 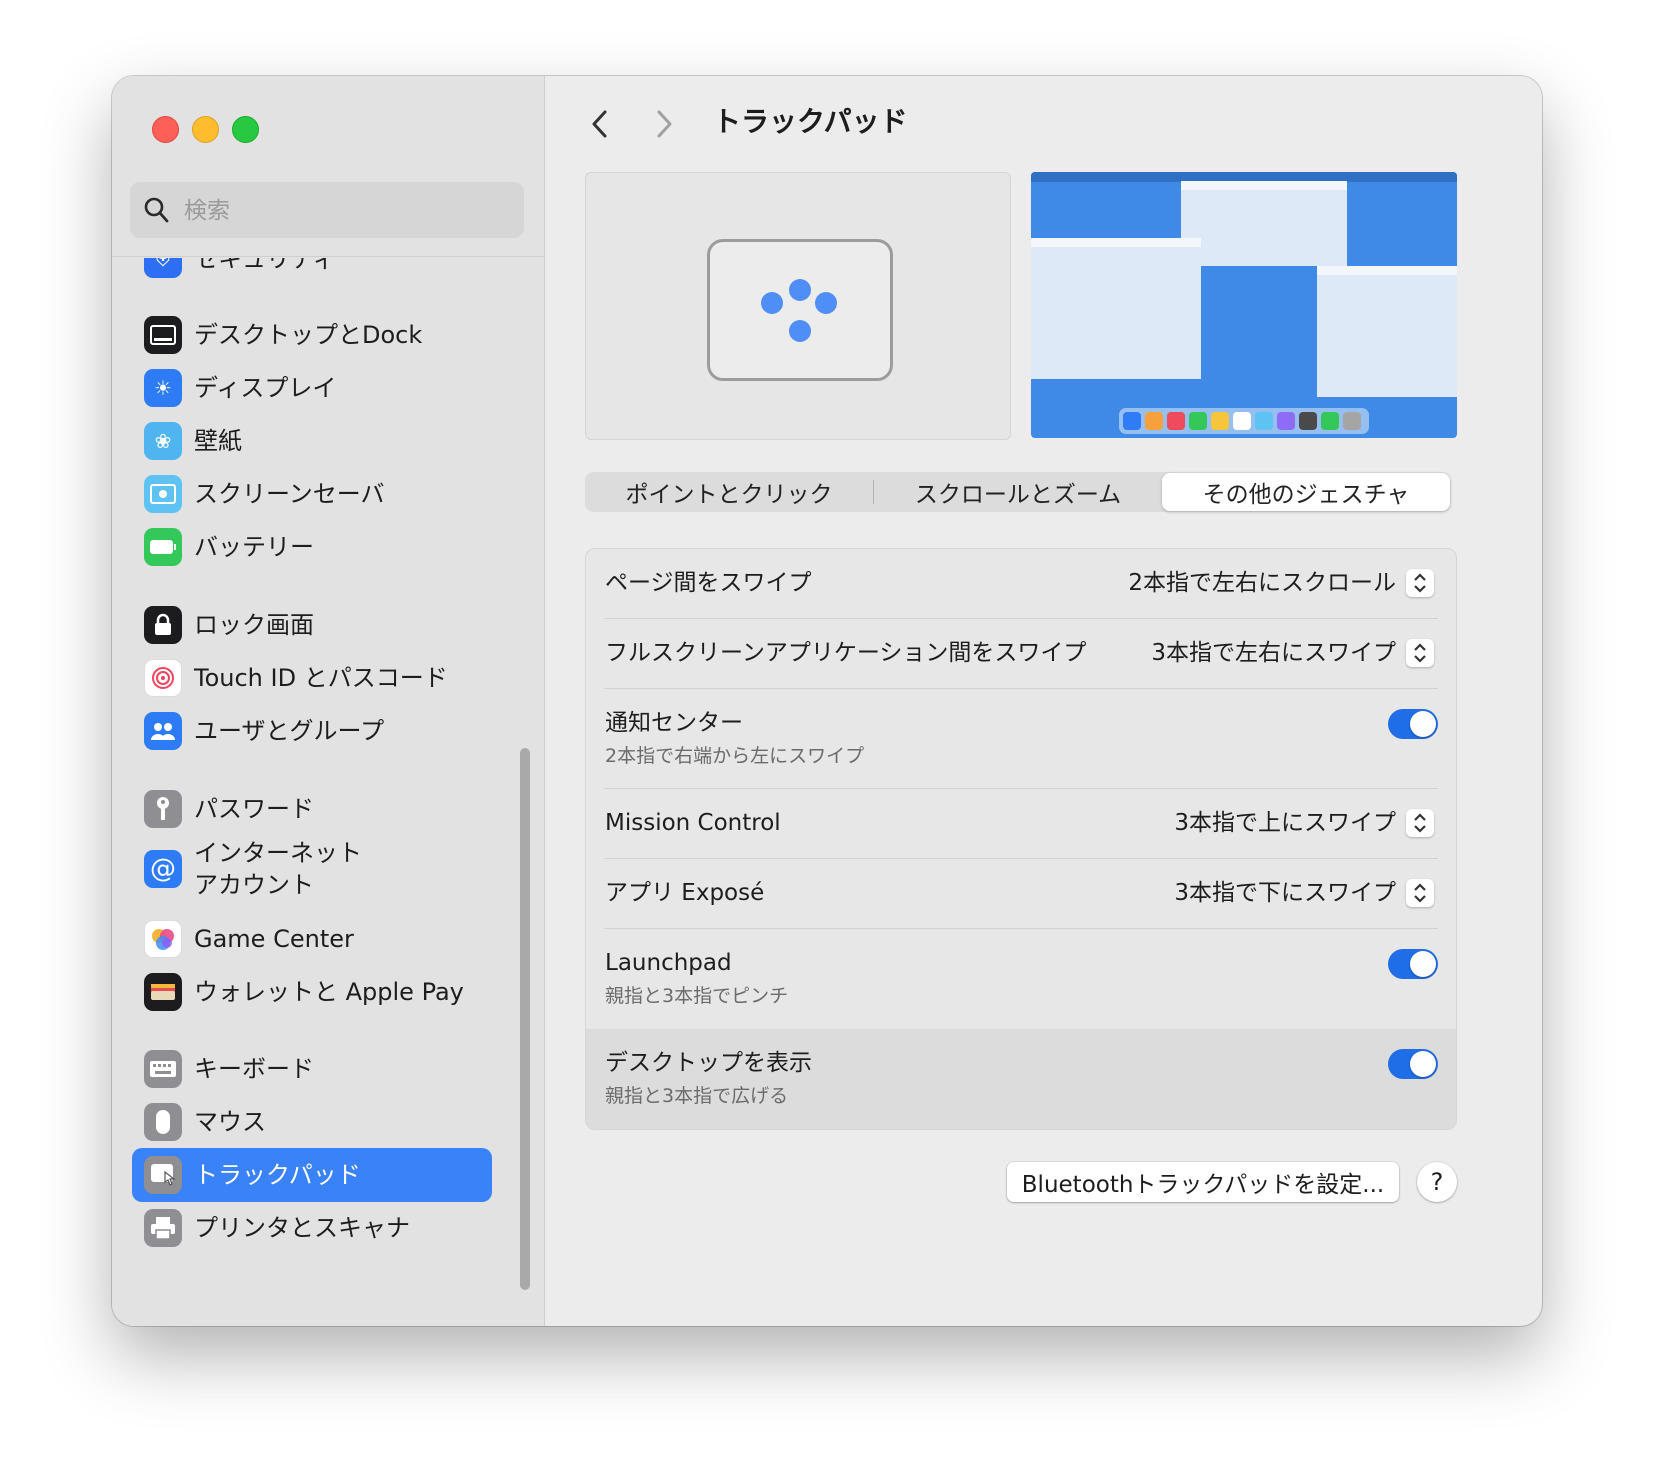 I want to click on setting-row-swipe-pages: ページ間をスワイプ 2本指で左右にスクロール, so click(x=1021, y=584).